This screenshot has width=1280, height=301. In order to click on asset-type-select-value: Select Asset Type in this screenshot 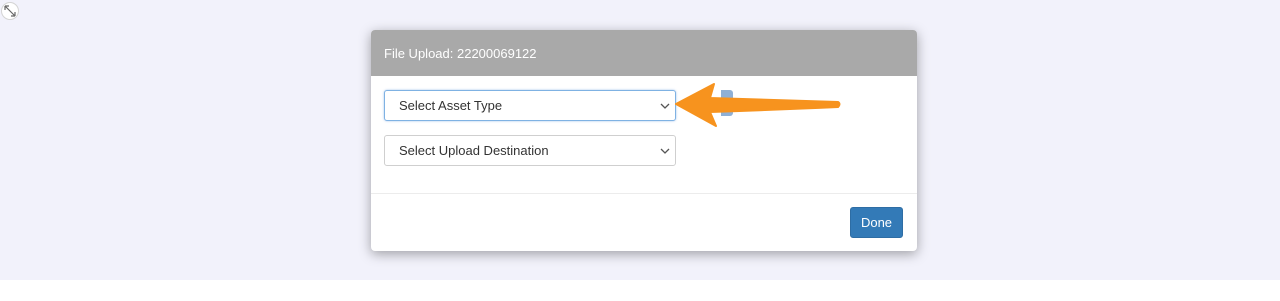, I will do `click(451, 105)`.